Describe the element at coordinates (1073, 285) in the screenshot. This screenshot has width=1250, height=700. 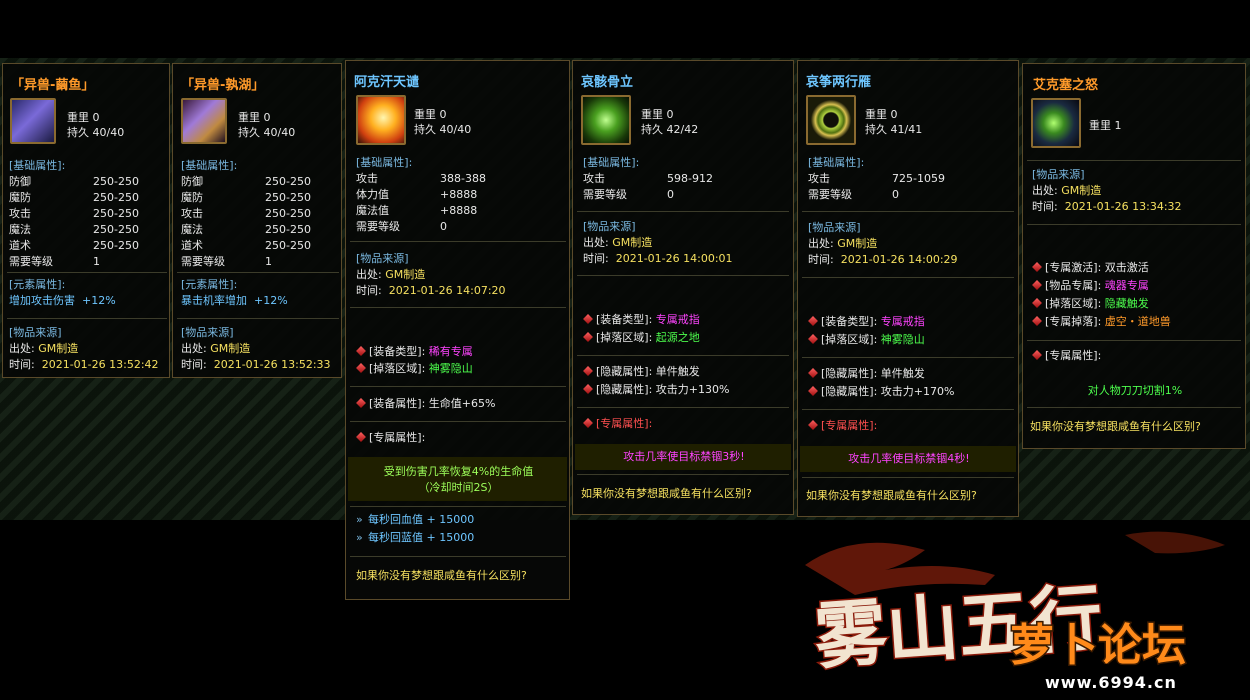
I see `item-exclusive-label: [物品专属]:` at that location.